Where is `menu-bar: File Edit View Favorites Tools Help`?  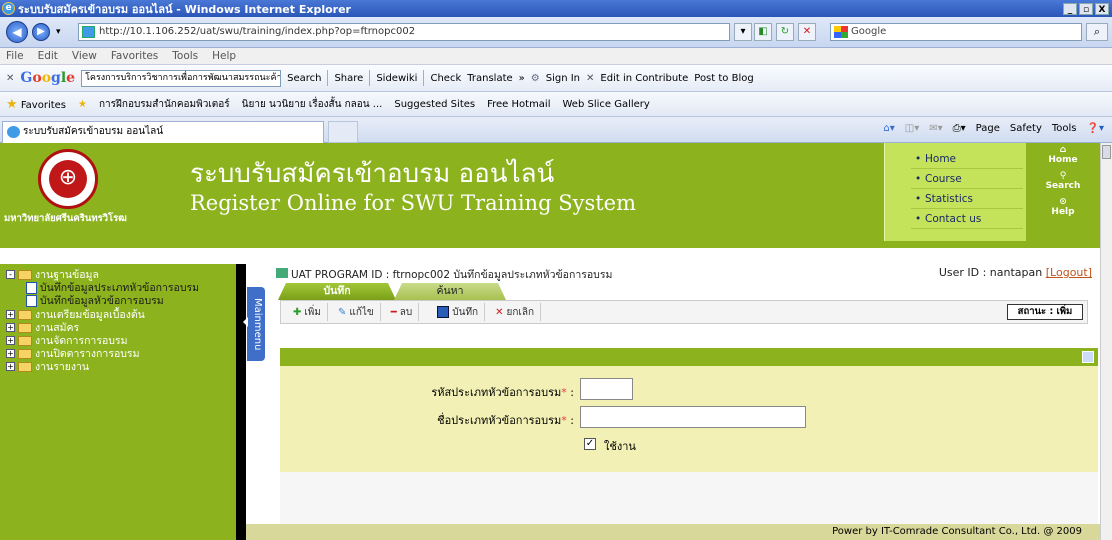 menu-bar: File Edit View Favorites Tools Help is located at coordinates (556, 56).